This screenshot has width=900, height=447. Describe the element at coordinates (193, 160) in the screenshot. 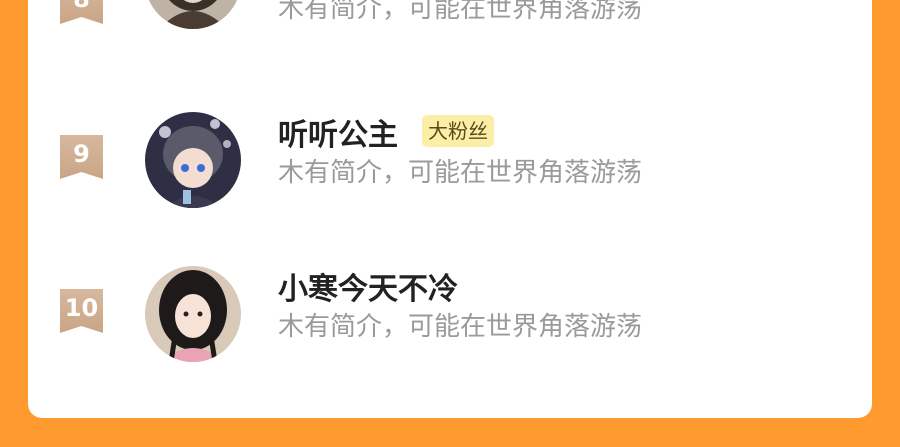

I see `avatar-anime-boy-icon` at that location.